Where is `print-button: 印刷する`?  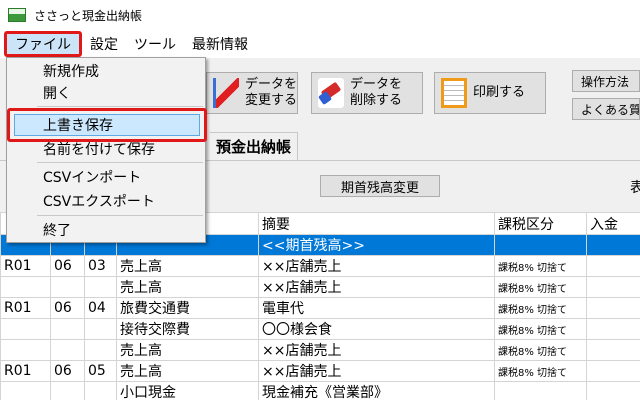 print-button: 印刷する is located at coordinates (490, 93).